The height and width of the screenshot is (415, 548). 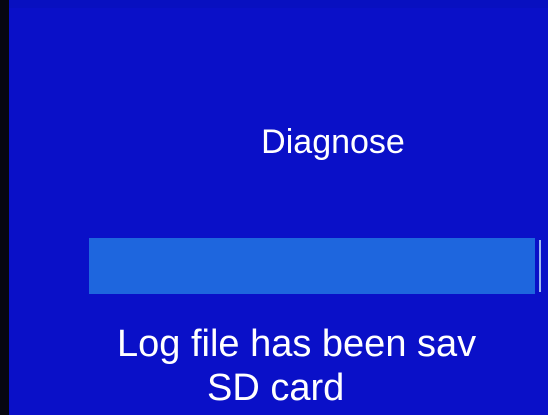 What do you see at coordinates (540, 266) in the screenshot?
I see `progress-edge` at bounding box center [540, 266].